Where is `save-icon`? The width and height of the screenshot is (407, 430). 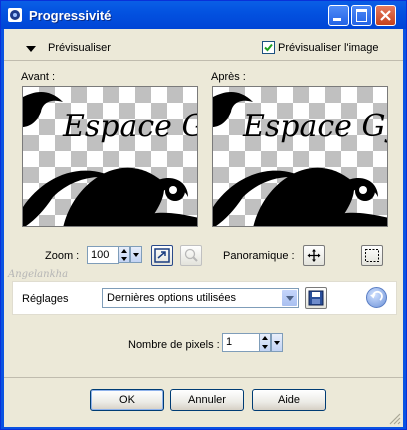
save-icon is located at coordinates (316, 298).